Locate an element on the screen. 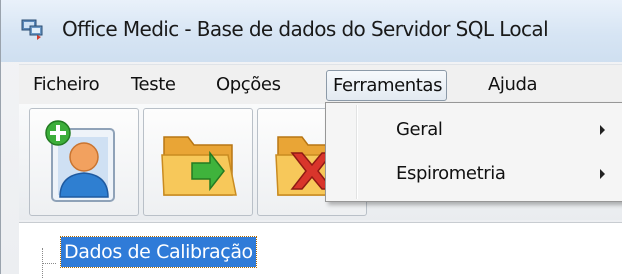 The height and width of the screenshot is (278, 622). menu-teste: Teste is located at coordinates (153, 84).